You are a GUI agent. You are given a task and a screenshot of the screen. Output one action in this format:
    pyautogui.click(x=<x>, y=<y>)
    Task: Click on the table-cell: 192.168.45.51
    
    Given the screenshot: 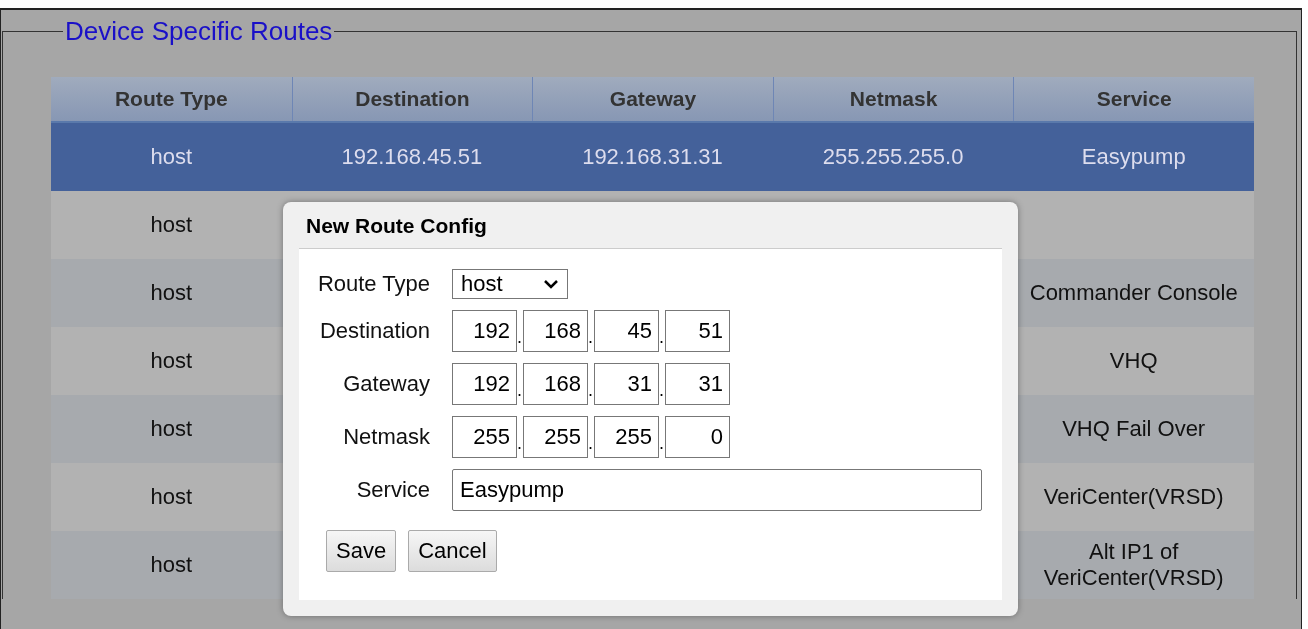 What is the action you would take?
    pyautogui.click(x=412, y=157)
    